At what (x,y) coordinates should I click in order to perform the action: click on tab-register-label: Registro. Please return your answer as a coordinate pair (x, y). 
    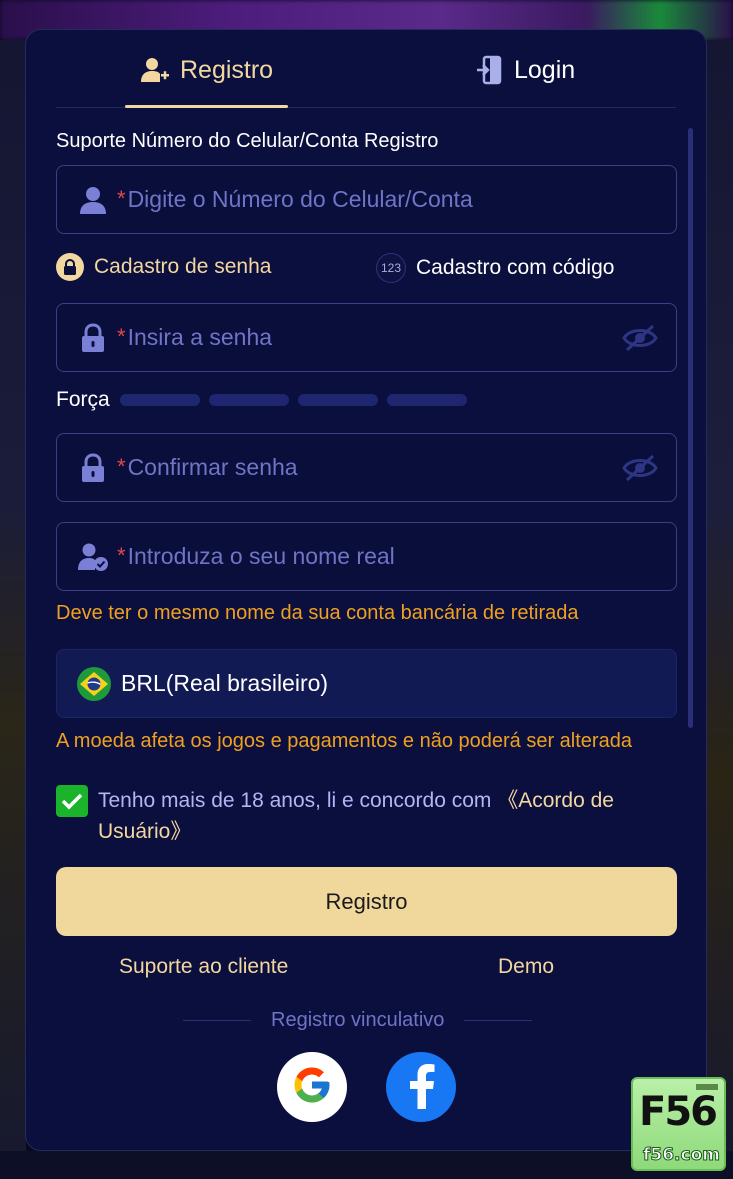
    Looking at the image, I should click on (227, 69).